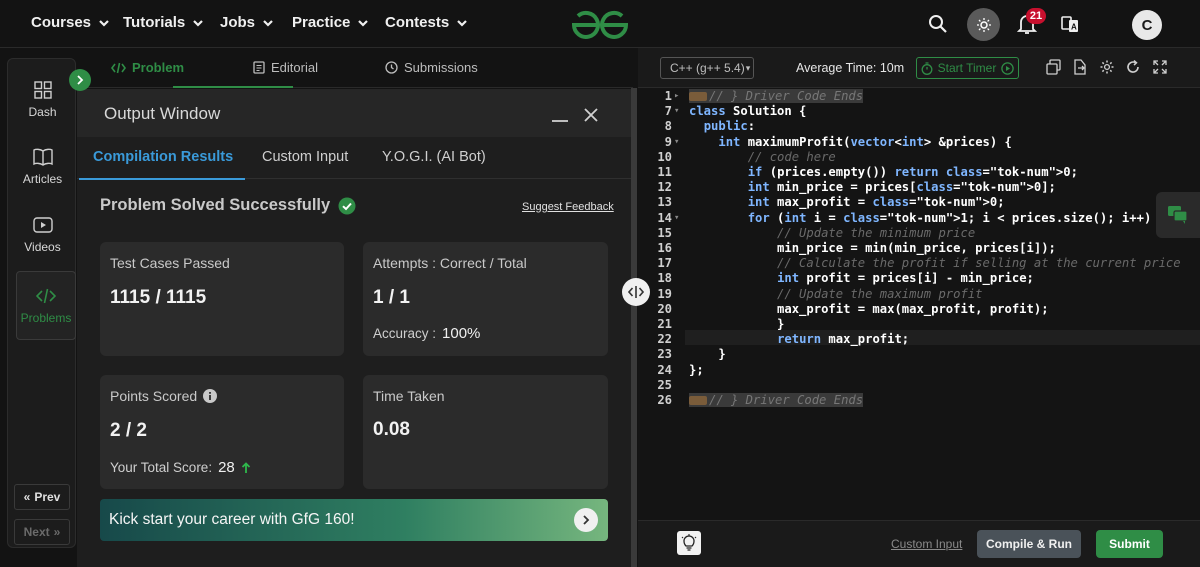 This screenshot has width=1200, height=567. What do you see at coordinates (46, 305) in the screenshot?
I see `rail-item-problems: Problems` at bounding box center [46, 305].